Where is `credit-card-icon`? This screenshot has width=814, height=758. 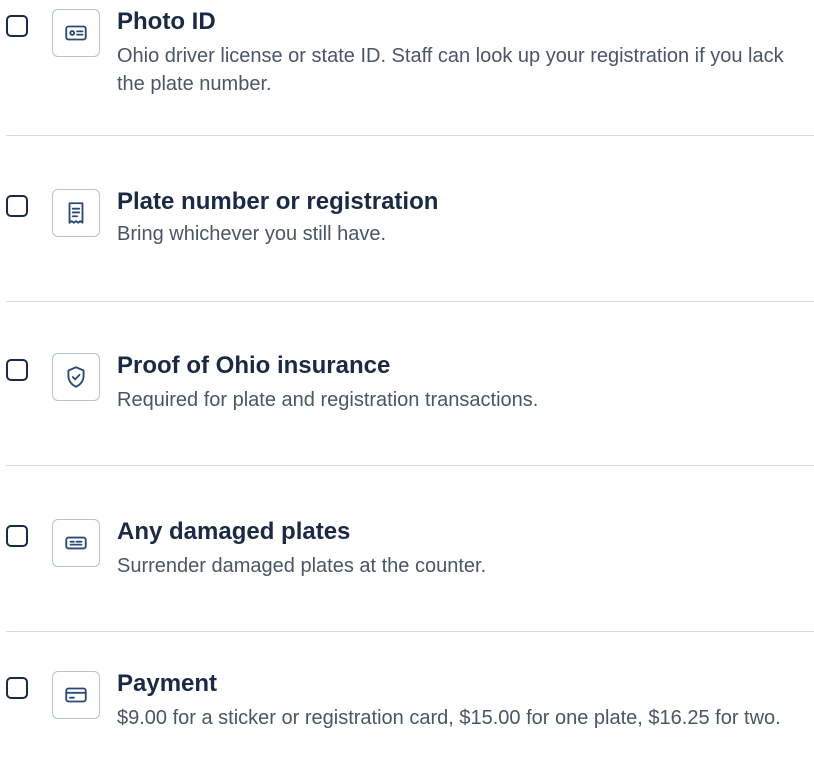 credit-card-icon is located at coordinates (76, 695).